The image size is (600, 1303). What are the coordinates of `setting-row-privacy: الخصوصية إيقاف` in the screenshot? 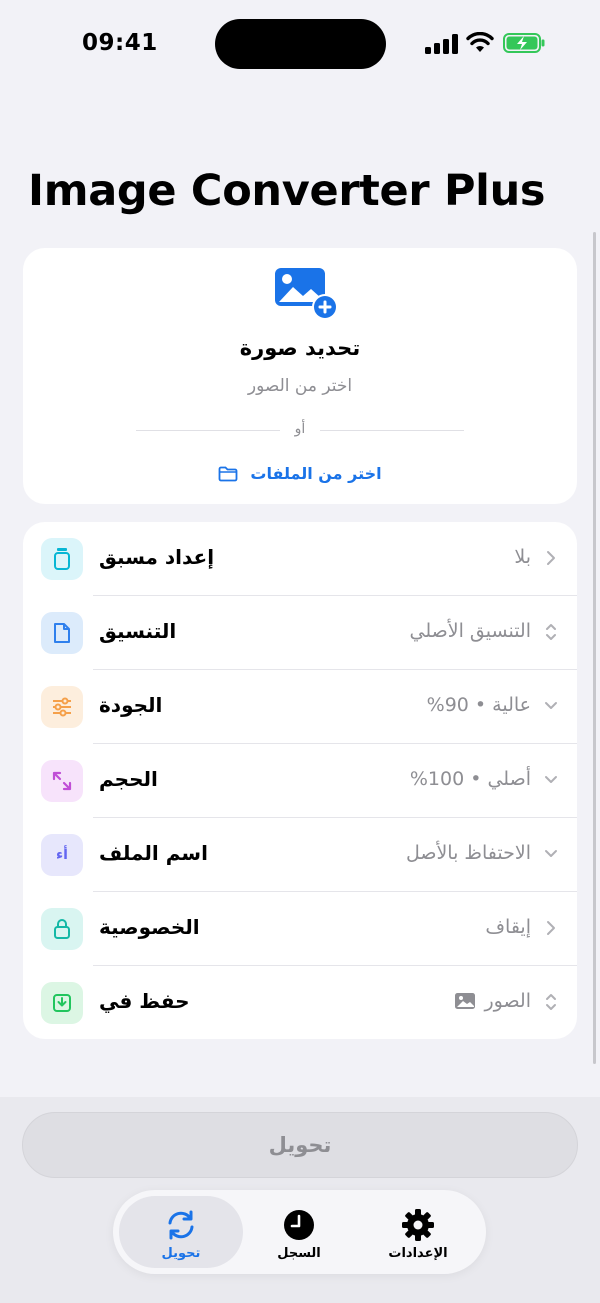 It's located at (300, 929).